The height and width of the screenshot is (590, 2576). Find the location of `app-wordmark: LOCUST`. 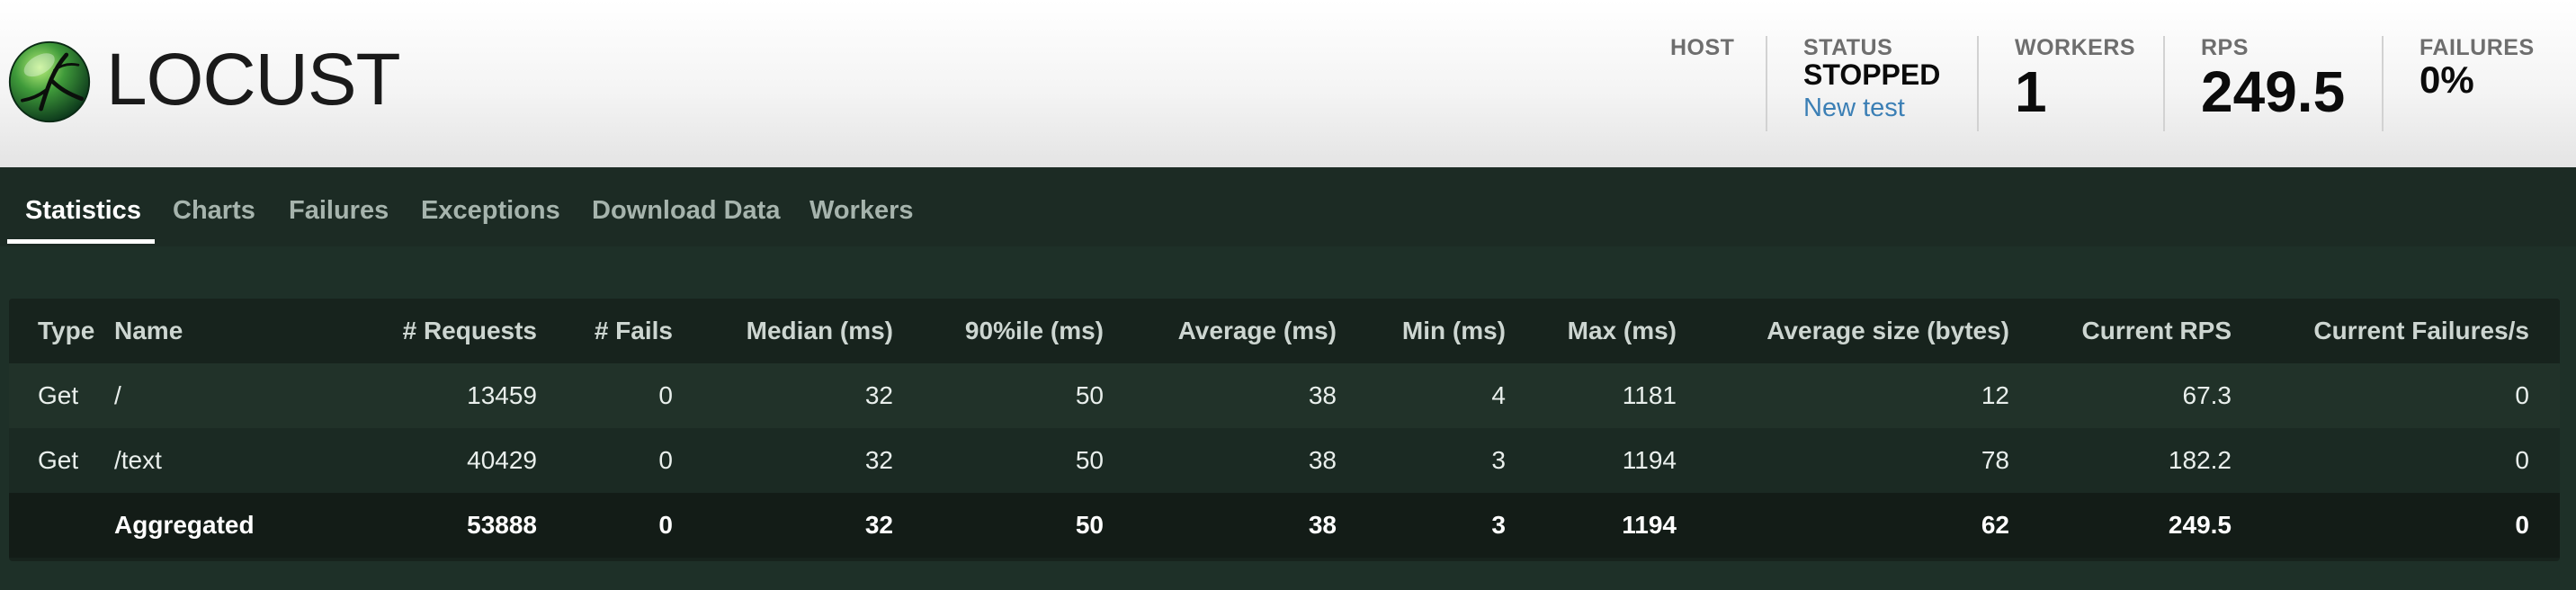

app-wordmark: LOCUST is located at coordinates (254, 80).